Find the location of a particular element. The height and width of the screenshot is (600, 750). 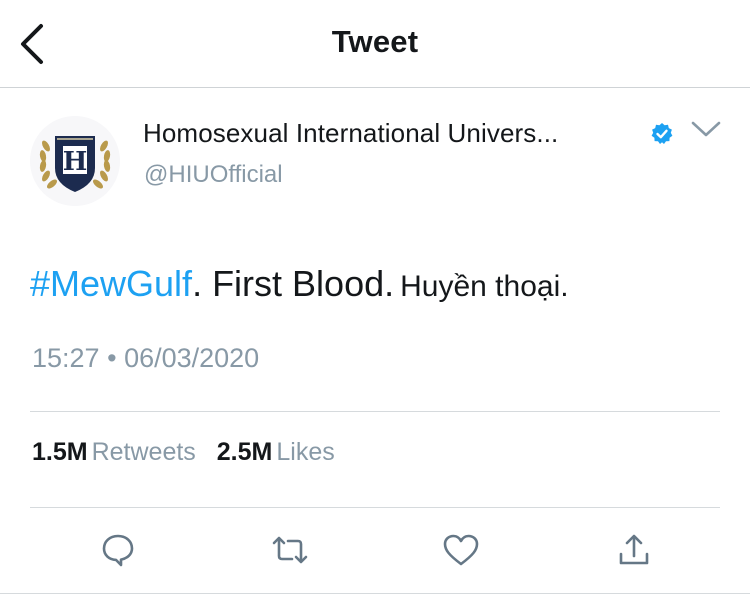

user-handle: @HIUOfficial is located at coordinates (213, 175).